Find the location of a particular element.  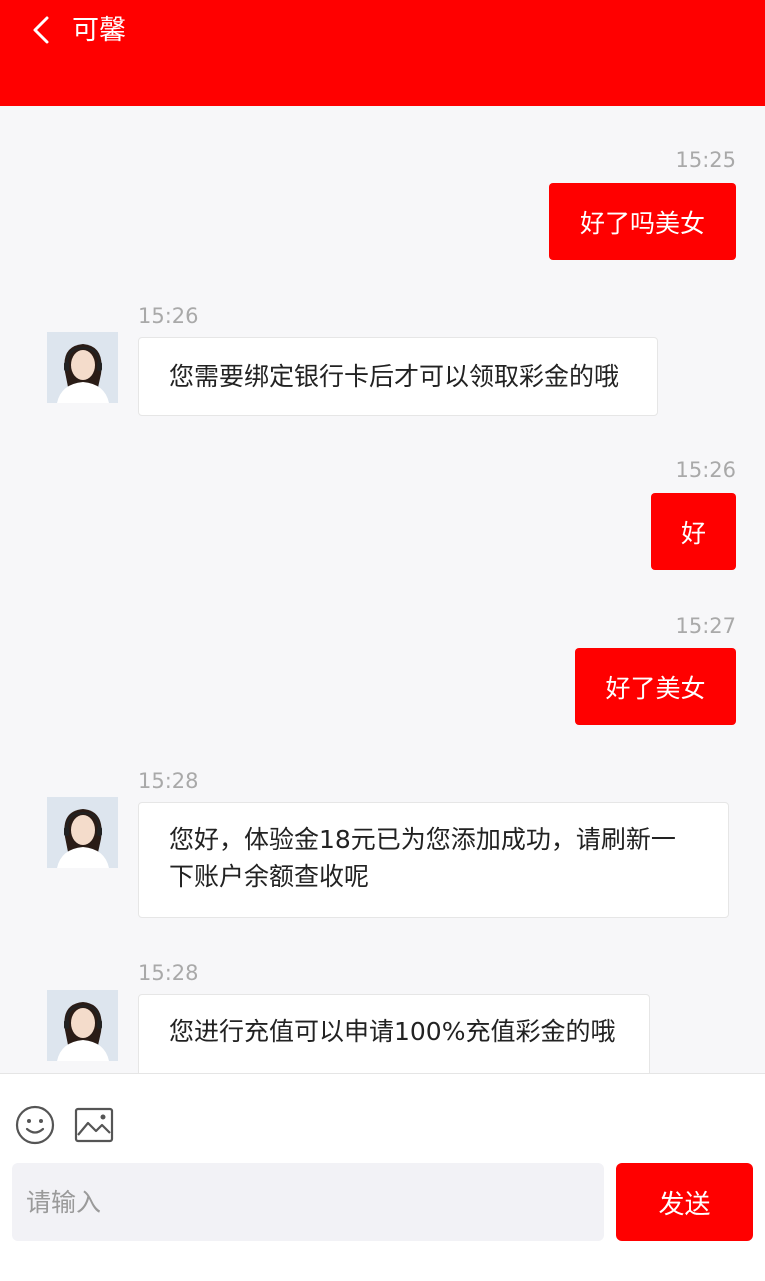

outgoing-message-bubble: 好了美女 is located at coordinates (655, 686).